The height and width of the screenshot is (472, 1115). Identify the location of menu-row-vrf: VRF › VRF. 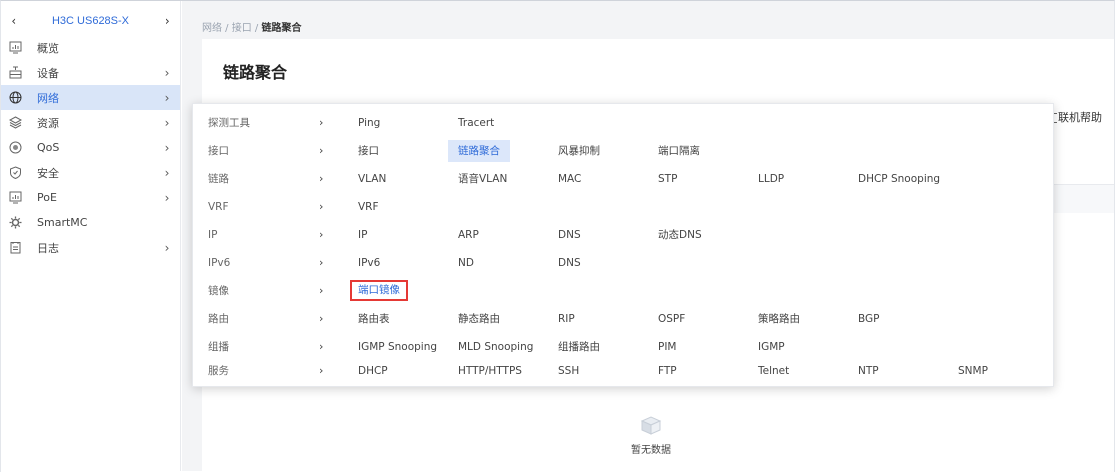
(623, 207).